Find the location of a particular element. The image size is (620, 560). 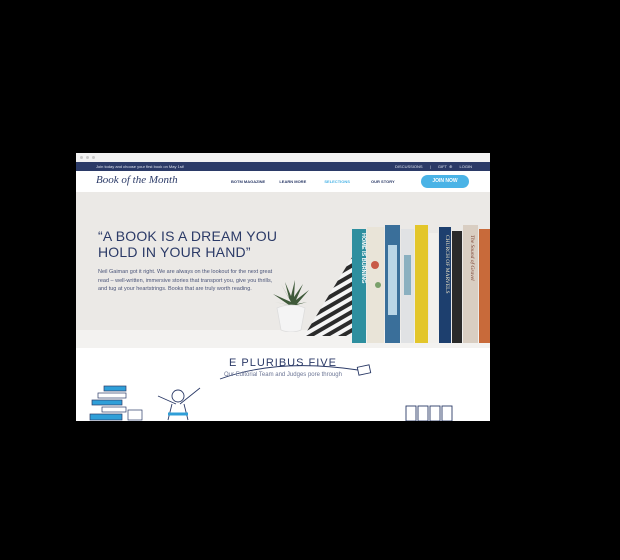

nav-learn-more: LEARN MORE is located at coordinates (292, 181).